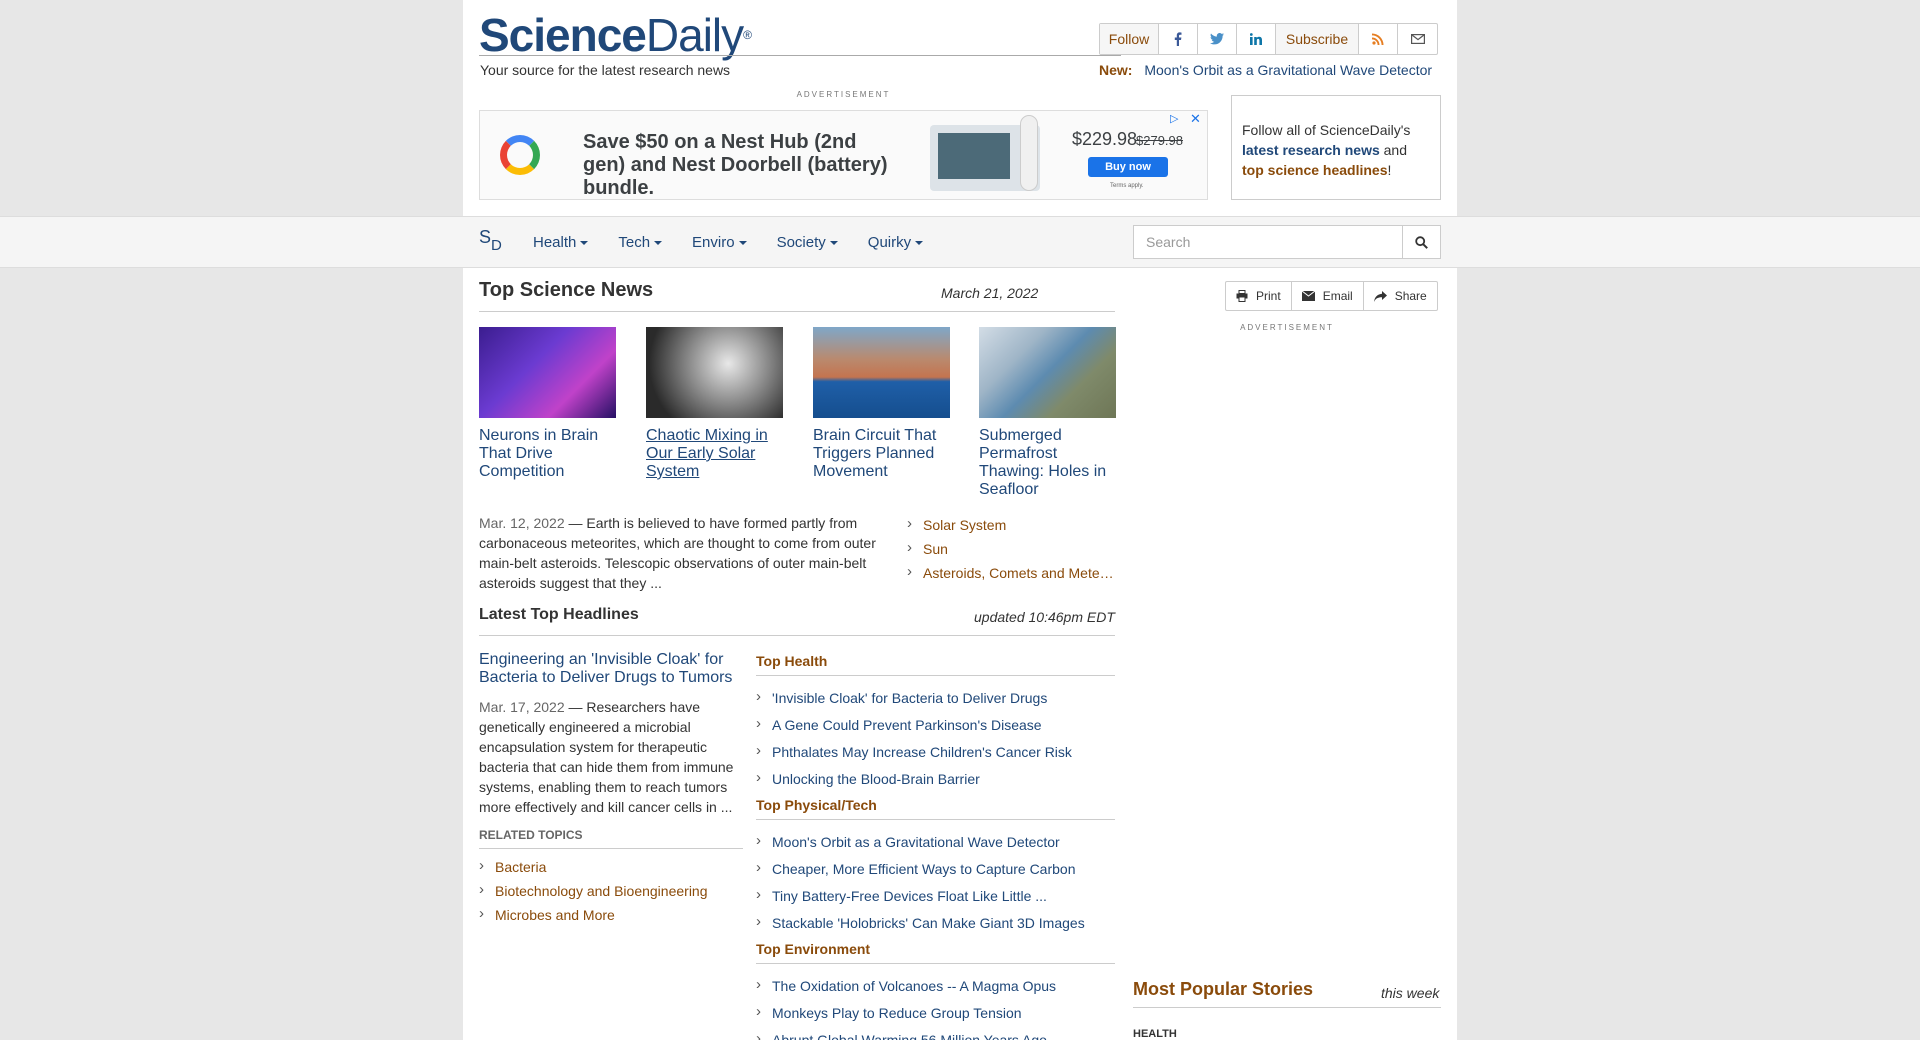 The height and width of the screenshot is (1040, 1920). Describe the element at coordinates (694, 35) in the screenshot. I see `logo-daily: Daily` at that location.